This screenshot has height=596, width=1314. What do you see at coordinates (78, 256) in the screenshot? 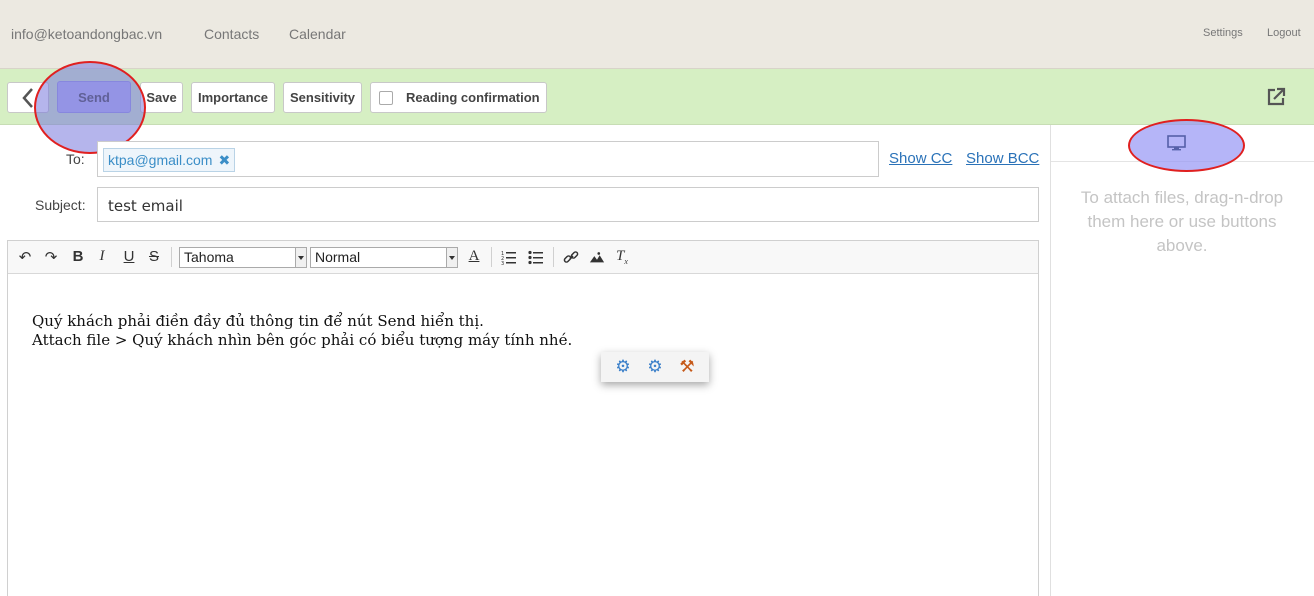
I see `bold-icon: B` at bounding box center [78, 256].